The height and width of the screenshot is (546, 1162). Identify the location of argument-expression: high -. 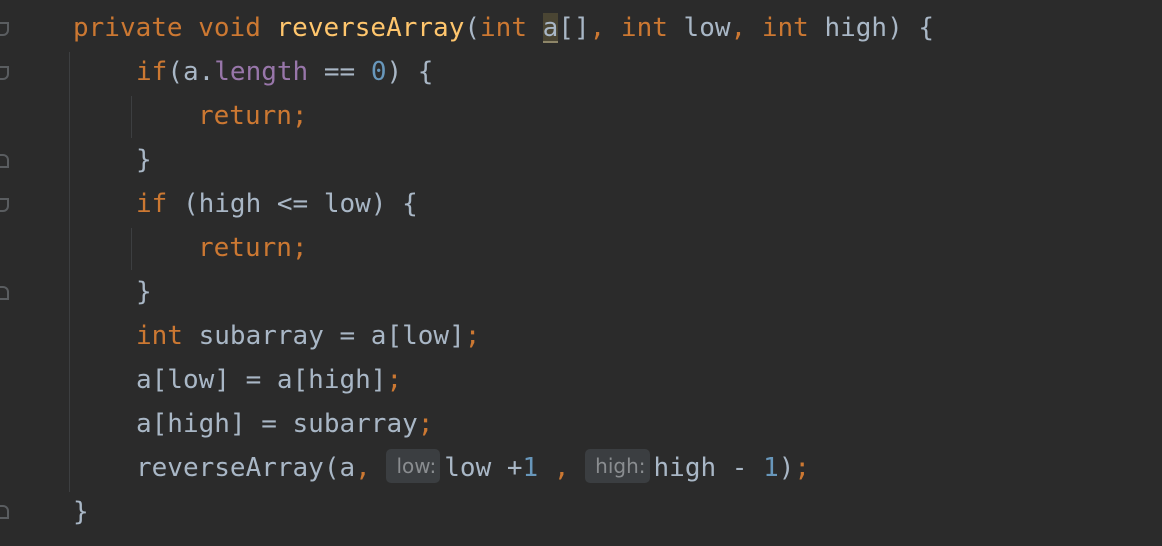
(708, 468).